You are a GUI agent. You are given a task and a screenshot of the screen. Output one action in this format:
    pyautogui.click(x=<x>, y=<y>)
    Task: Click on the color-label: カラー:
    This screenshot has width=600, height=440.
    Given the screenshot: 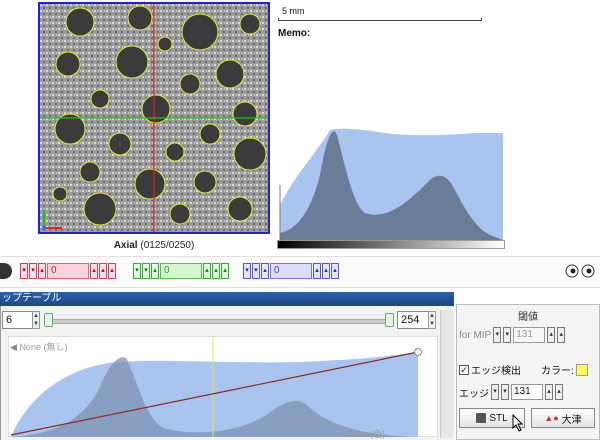 What is the action you would take?
    pyautogui.click(x=557, y=371)
    